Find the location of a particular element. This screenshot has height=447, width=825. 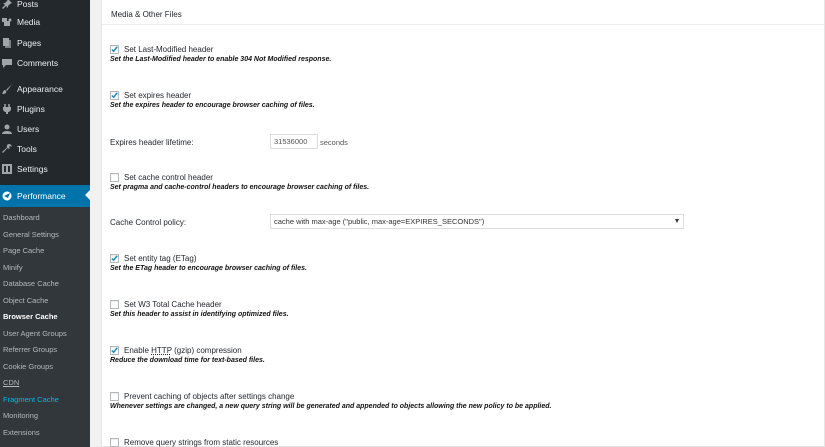

menu-item-settings: Settings is located at coordinates (45, 169).